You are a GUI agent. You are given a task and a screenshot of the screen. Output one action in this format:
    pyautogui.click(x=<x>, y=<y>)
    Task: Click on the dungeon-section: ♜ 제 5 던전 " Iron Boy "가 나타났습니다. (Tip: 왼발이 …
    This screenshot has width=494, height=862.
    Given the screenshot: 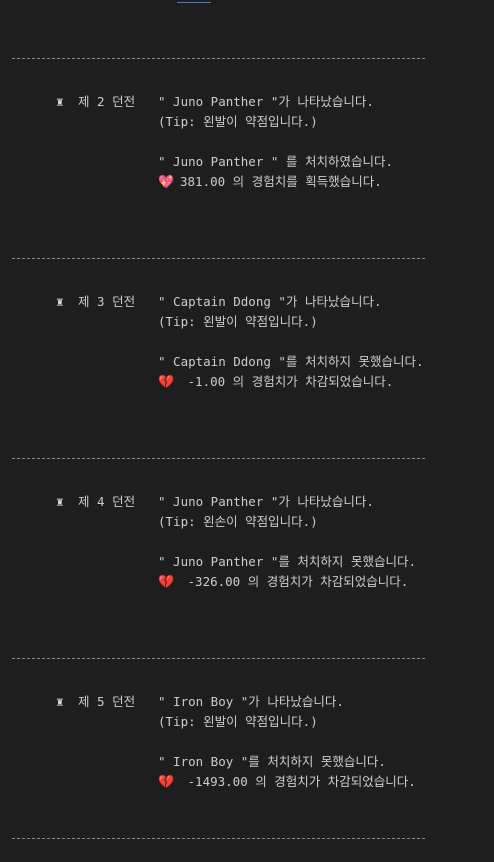 What is the action you would take?
    pyautogui.click(x=247, y=742)
    